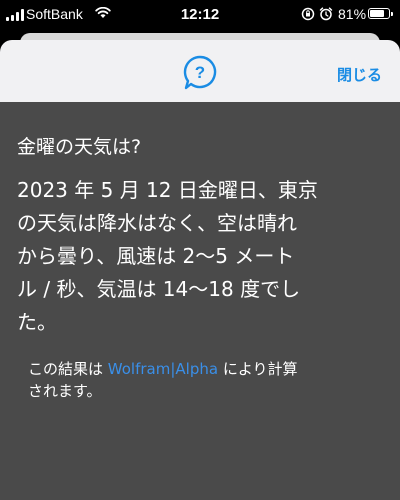 The height and width of the screenshot is (500, 400). I want to click on answer-line: から曇り、風速は 2〜5 メート, so click(156, 256).